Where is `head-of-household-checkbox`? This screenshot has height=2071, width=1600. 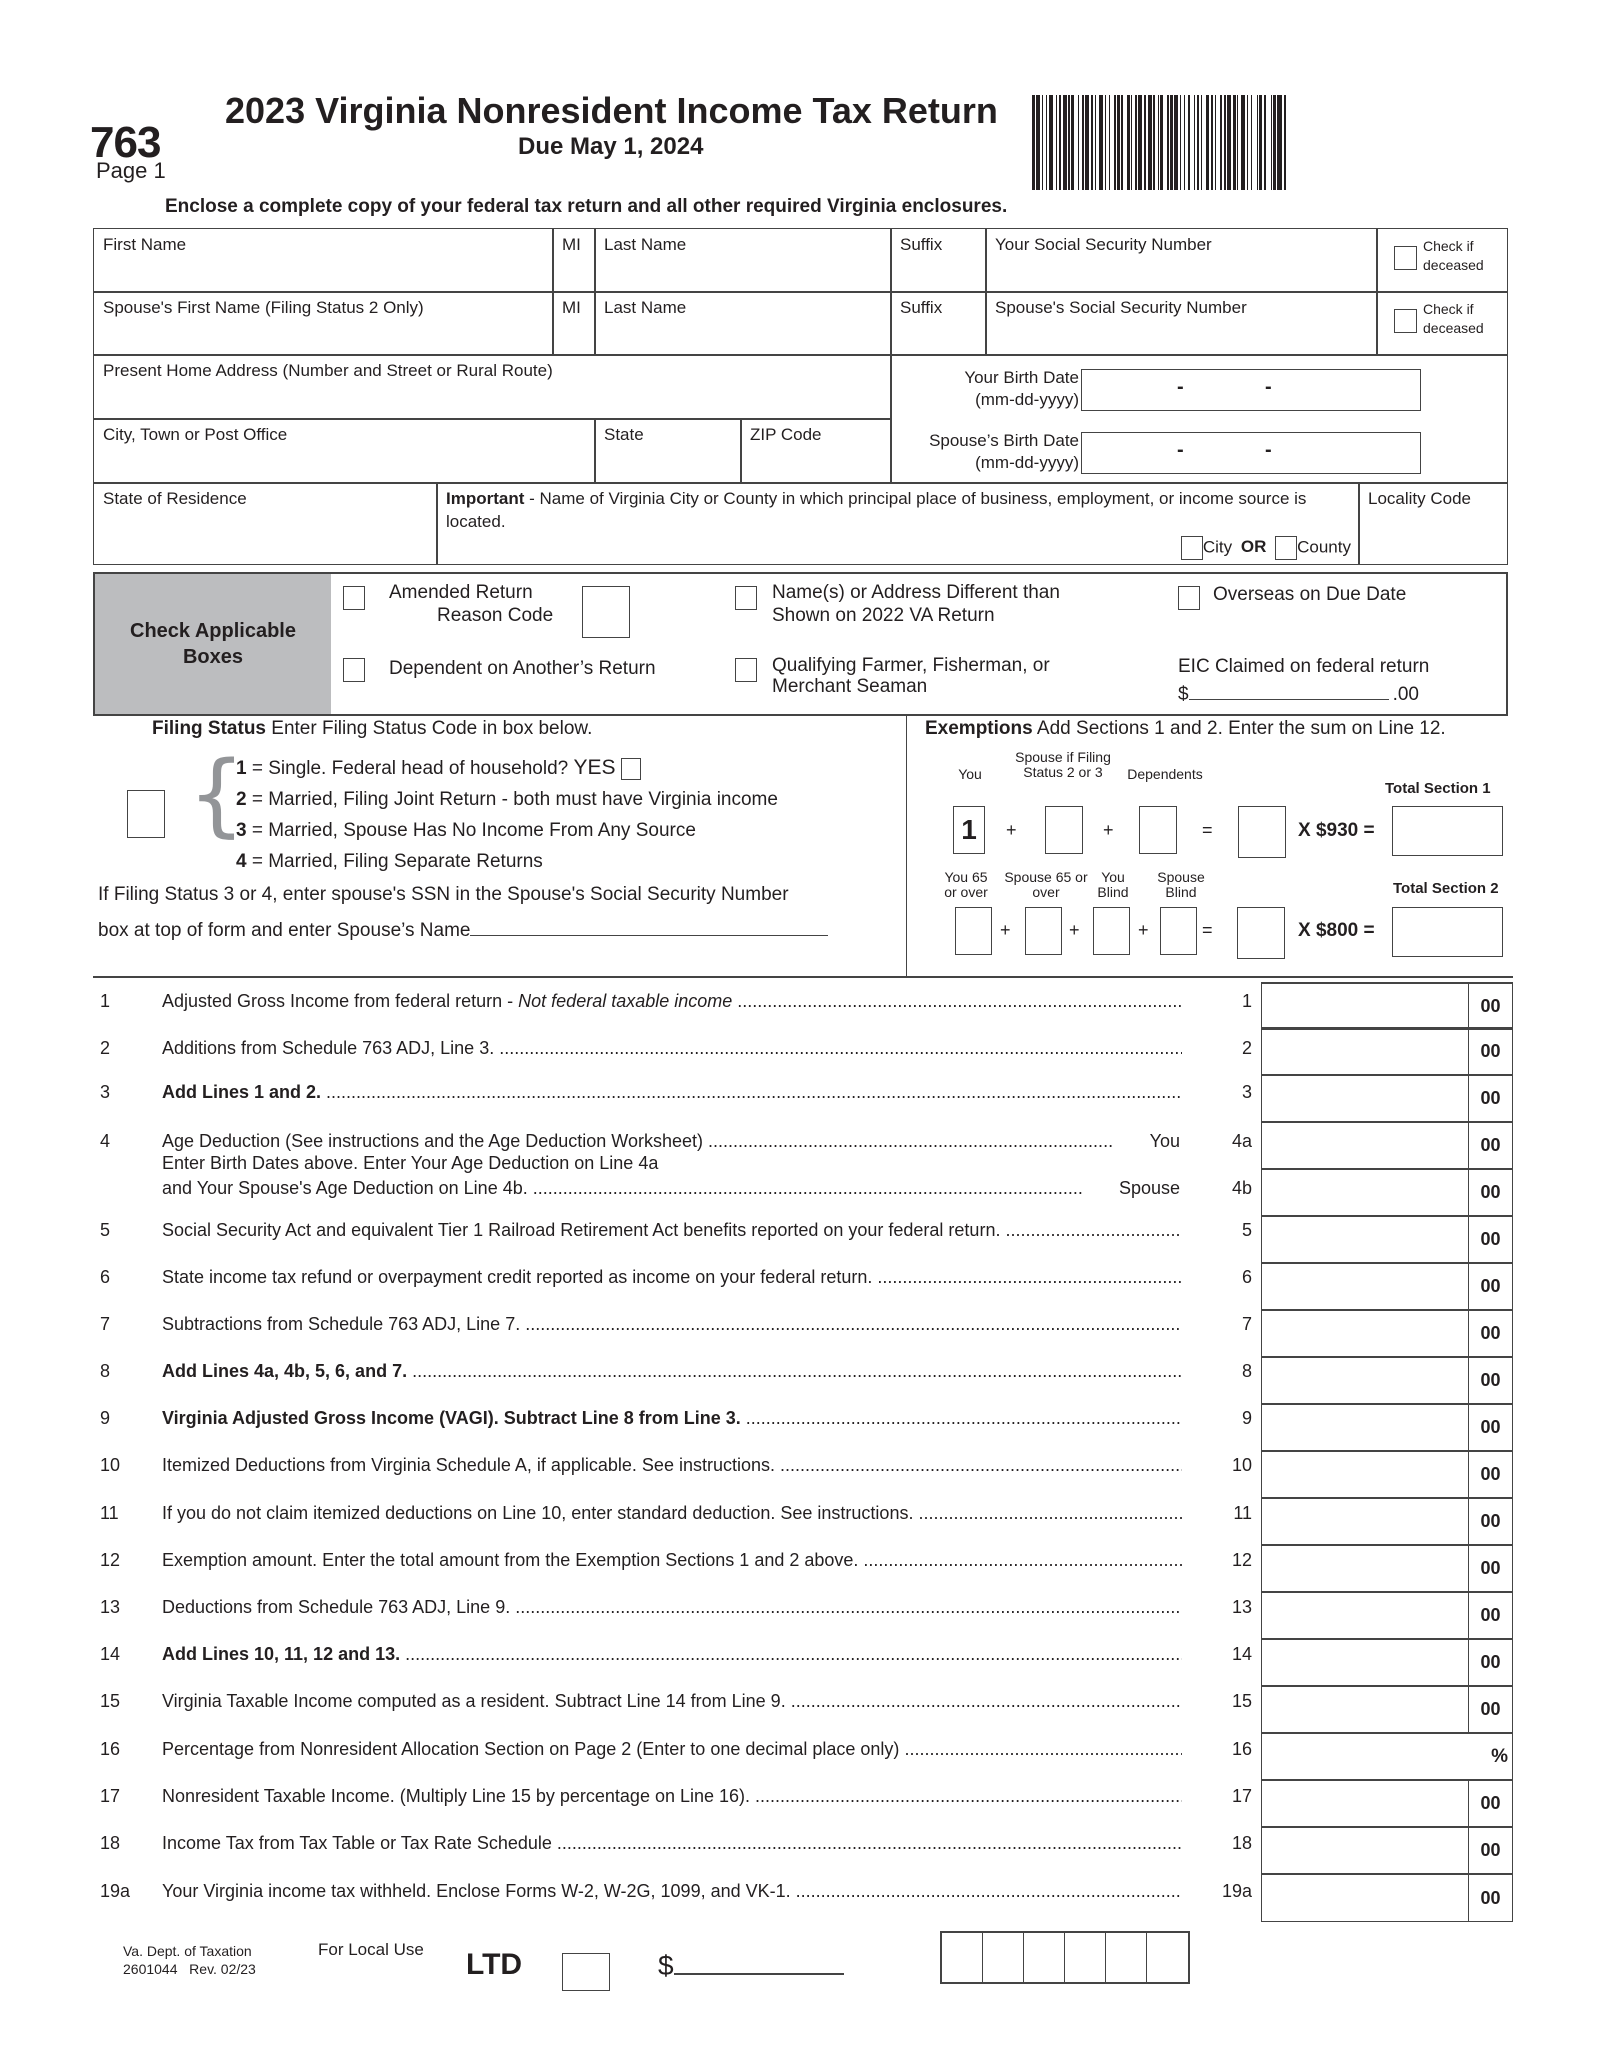
head-of-household-checkbox is located at coordinates (630, 768).